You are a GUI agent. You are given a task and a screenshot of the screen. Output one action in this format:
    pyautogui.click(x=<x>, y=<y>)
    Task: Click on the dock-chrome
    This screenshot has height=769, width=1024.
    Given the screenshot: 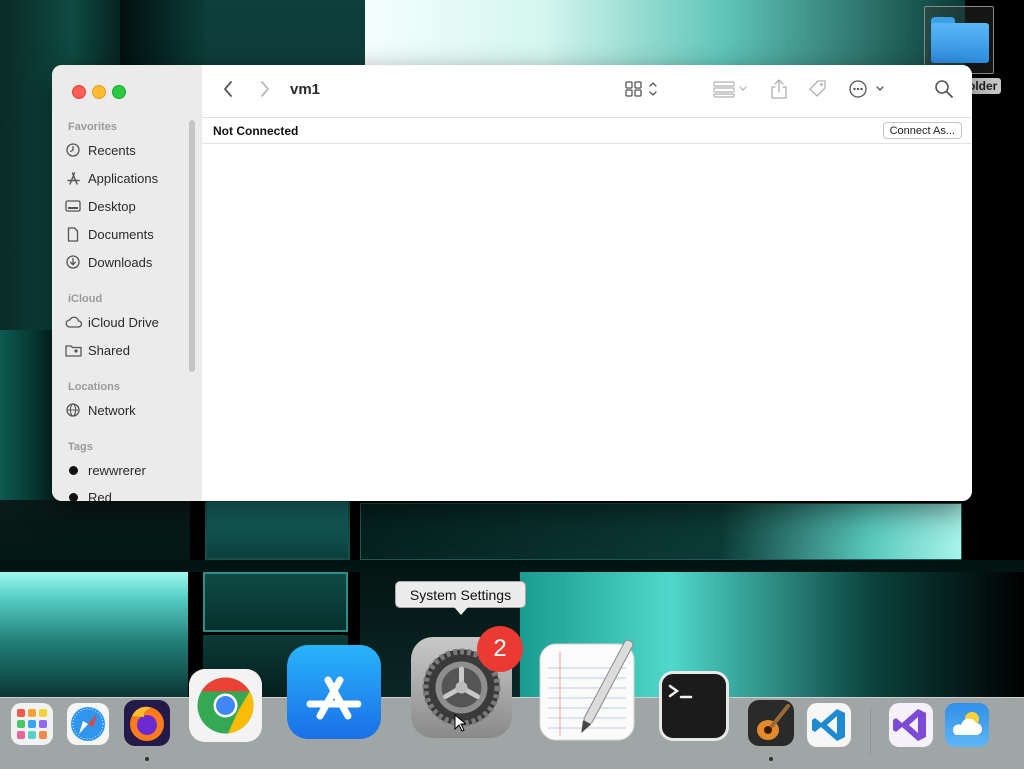 What is the action you would take?
    pyautogui.click(x=225, y=708)
    